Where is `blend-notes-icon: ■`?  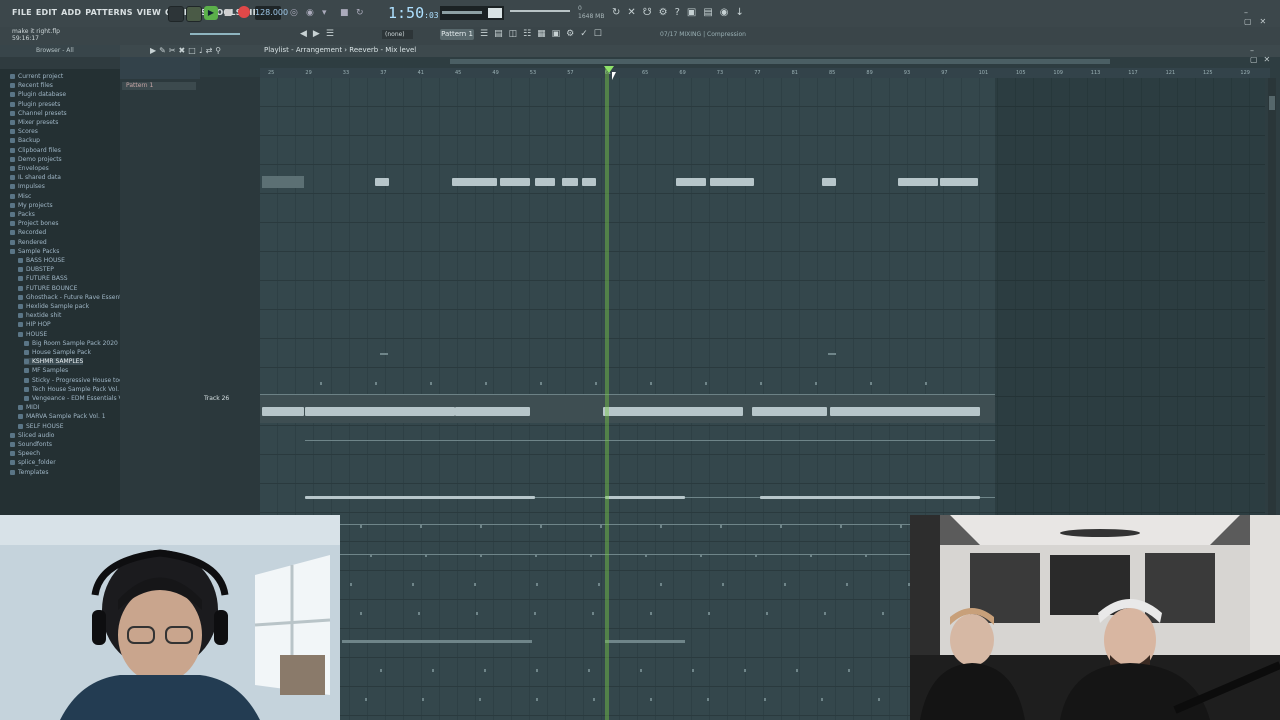 blend-notes-icon: ■ is located at coordinates (344, 13).